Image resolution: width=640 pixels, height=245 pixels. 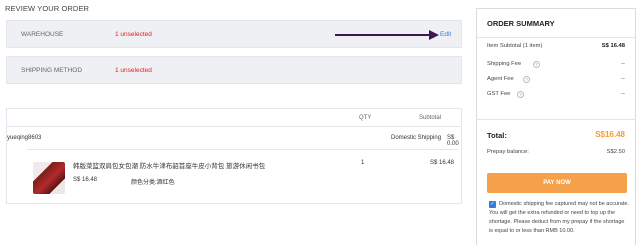 What do you see at coordinates (133, 34) in the screenshot?
I see `warehouse-status: 1 unselected` at bounding box center [133, 34].